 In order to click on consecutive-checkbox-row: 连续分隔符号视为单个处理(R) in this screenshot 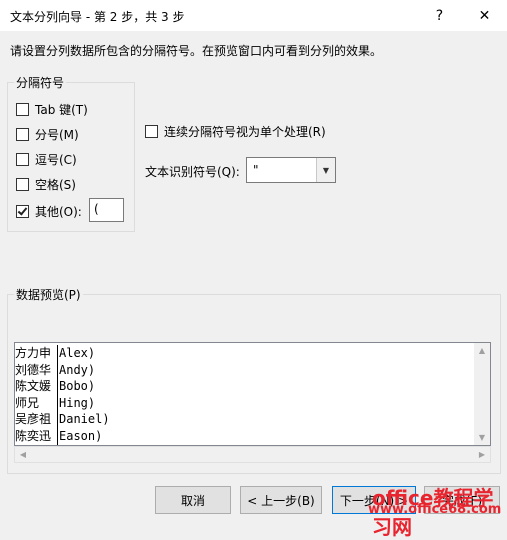, I will do `click(235, 131)`.